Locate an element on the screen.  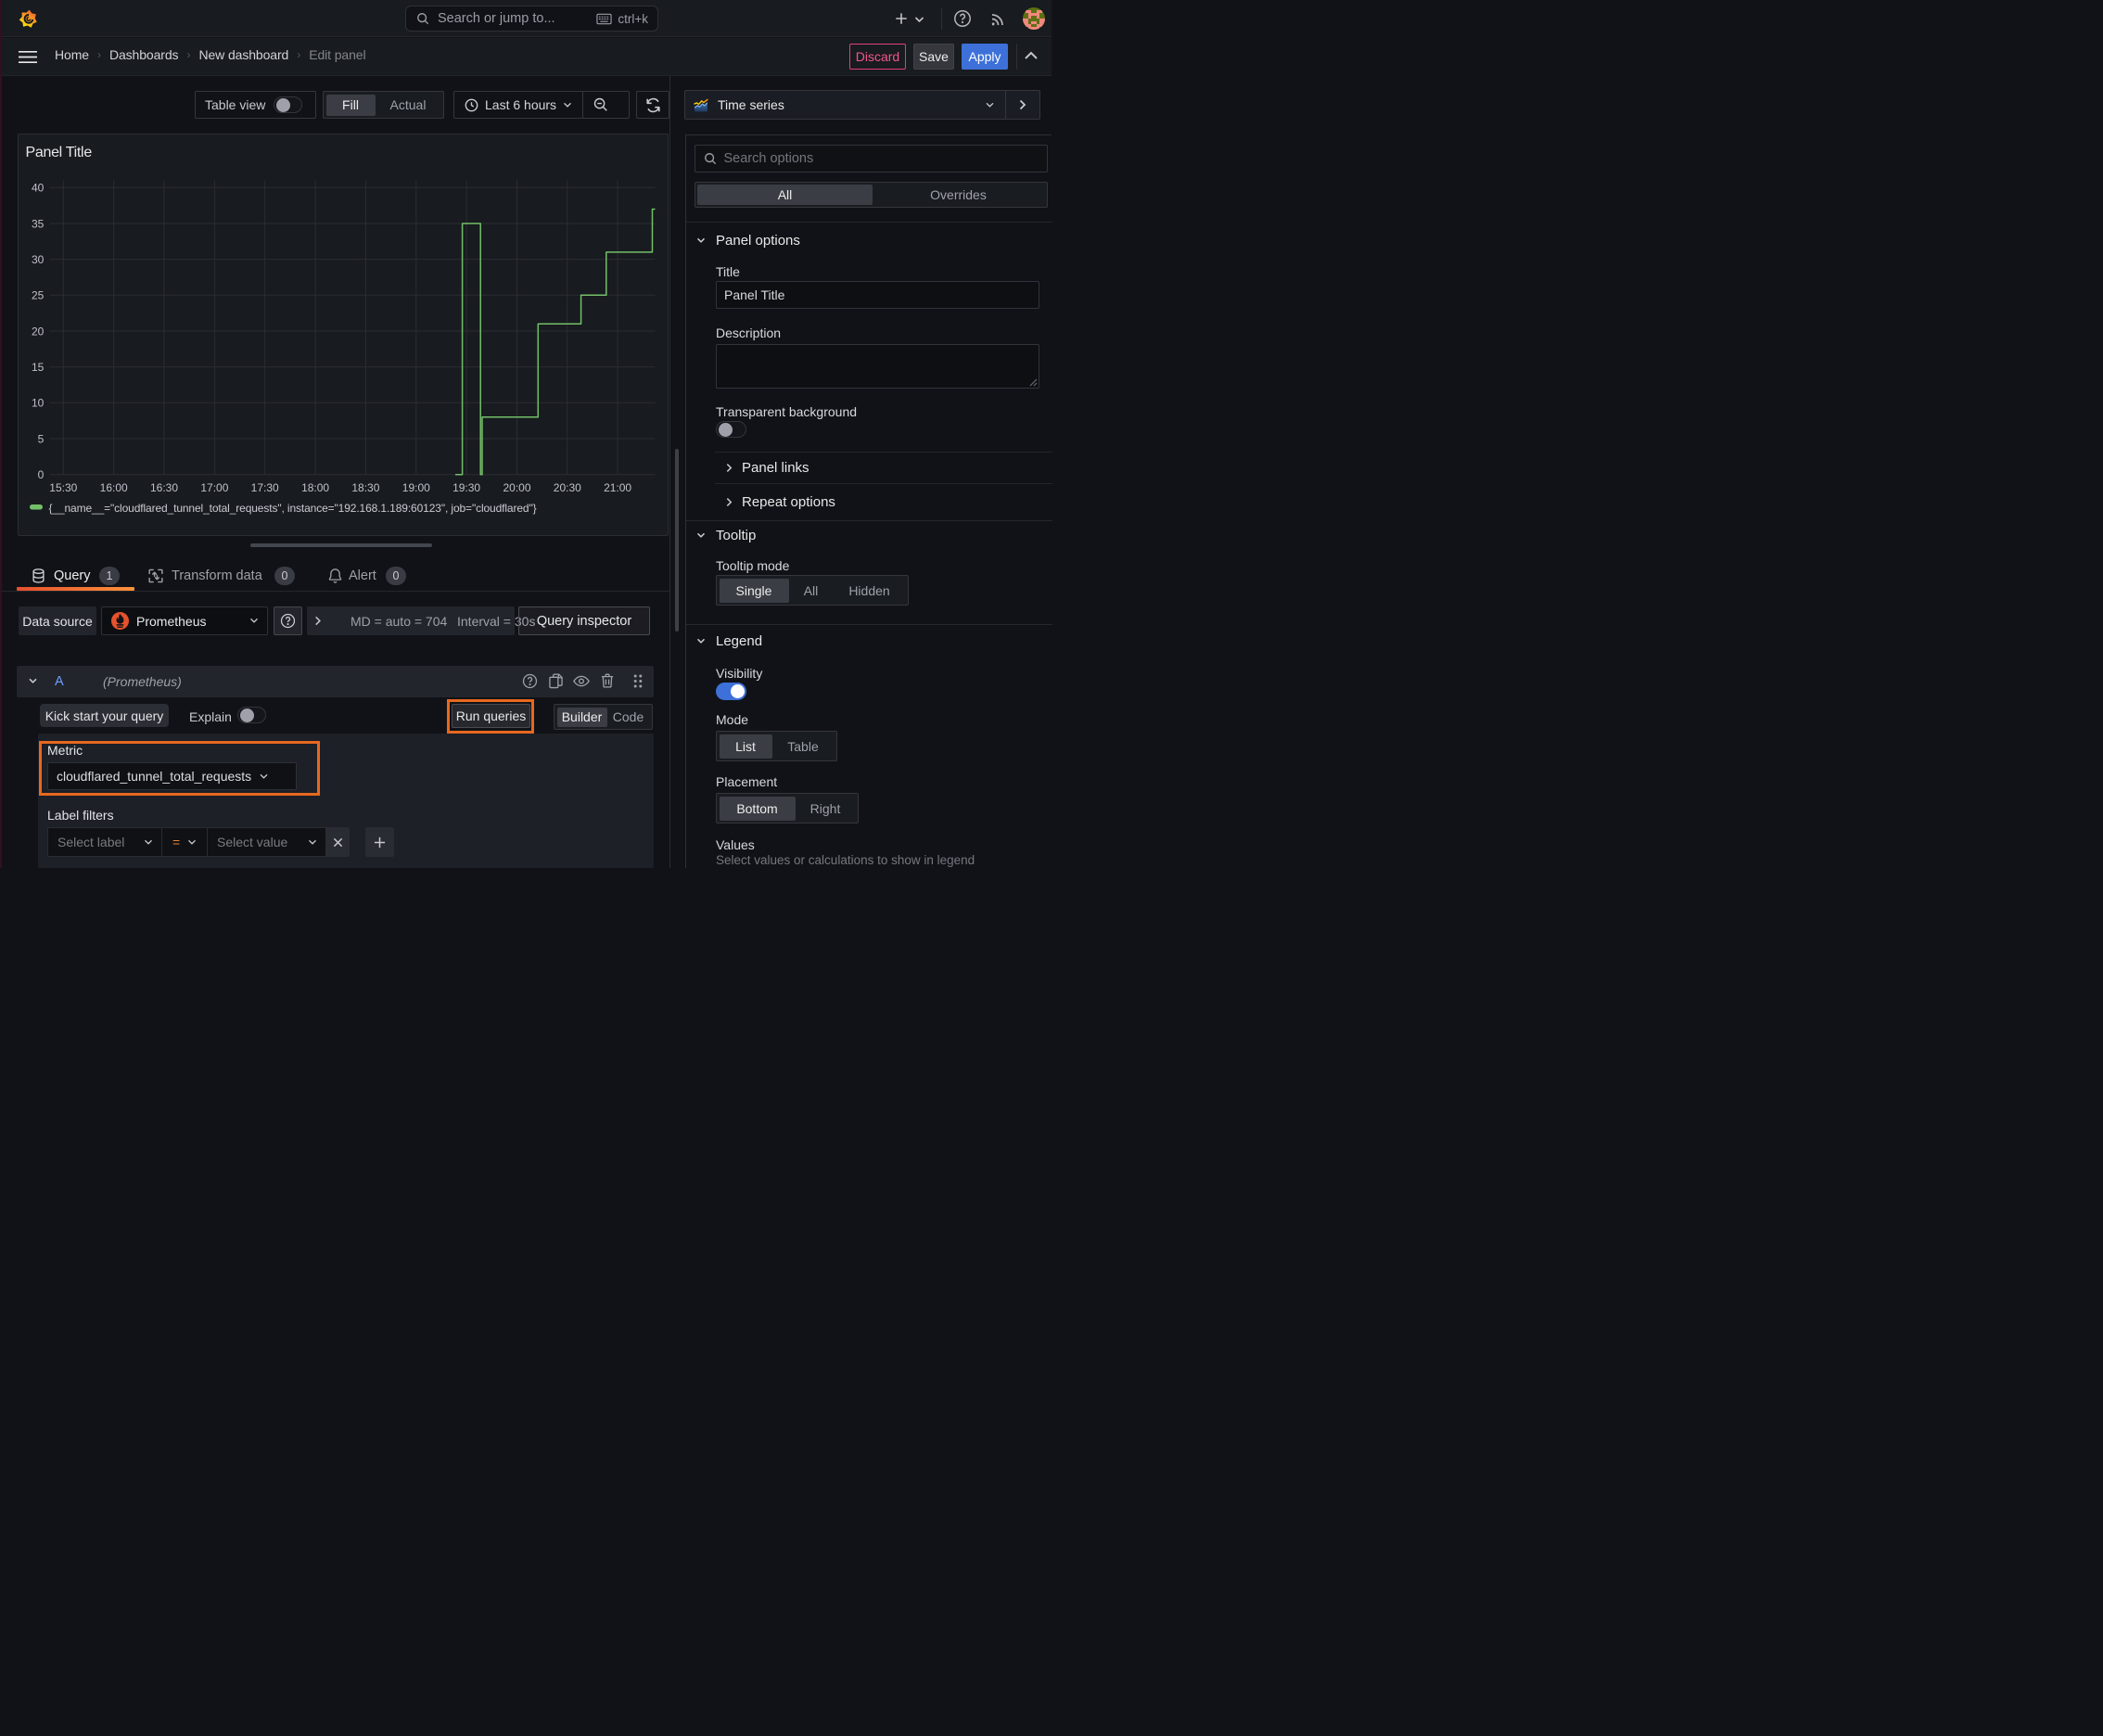
svg-text: 17:00 is located at coordinates (214, 488).